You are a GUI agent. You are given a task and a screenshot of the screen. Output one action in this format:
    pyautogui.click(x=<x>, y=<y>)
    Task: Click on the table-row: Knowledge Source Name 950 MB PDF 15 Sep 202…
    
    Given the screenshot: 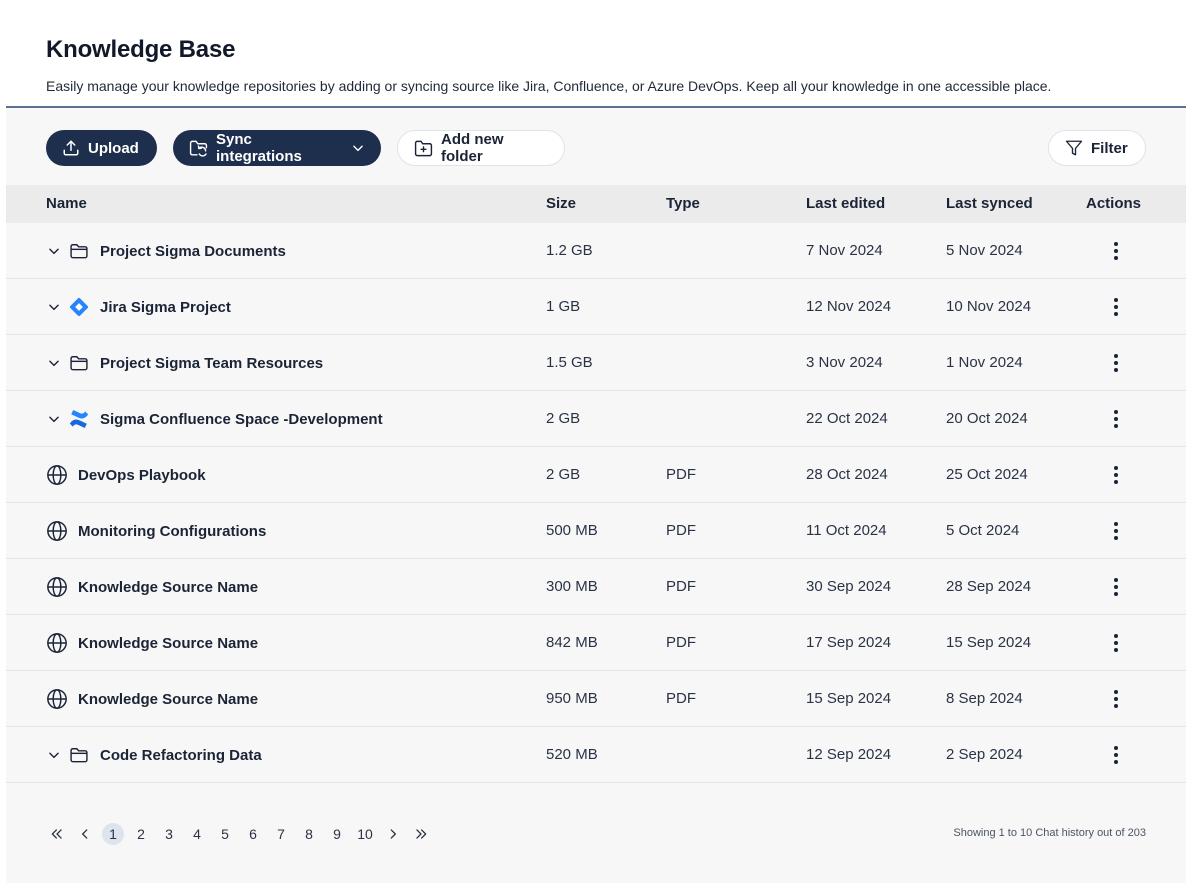 What is the action you would take?
    pyautogui.click(x=596, y=699)
    